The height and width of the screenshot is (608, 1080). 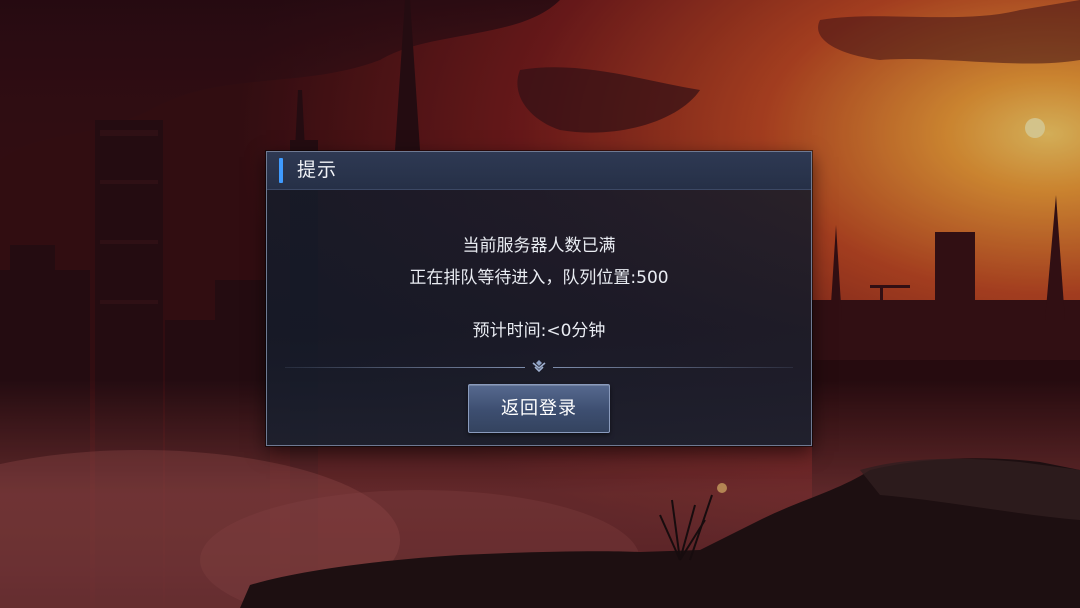 What do you see at coordinates (539, 246) in the screenshot?
I see `server-full-message: 当前服务器人数已满` at bounding box center [539, 246].